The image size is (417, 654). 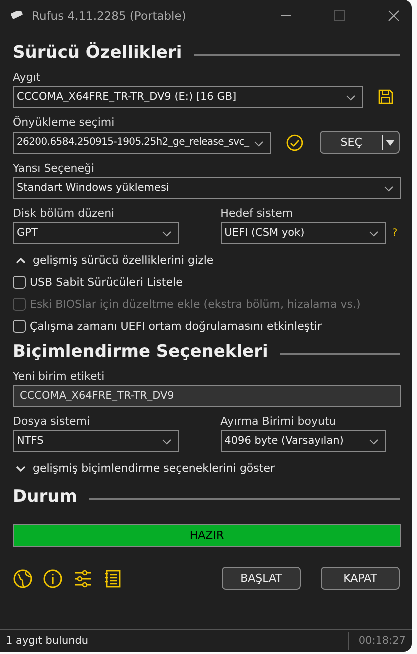 What do you see at coordinates (64, 122) in the screenshot?
I see `field-label: Önyükleme seçimi` at bounding box center [64, 122].